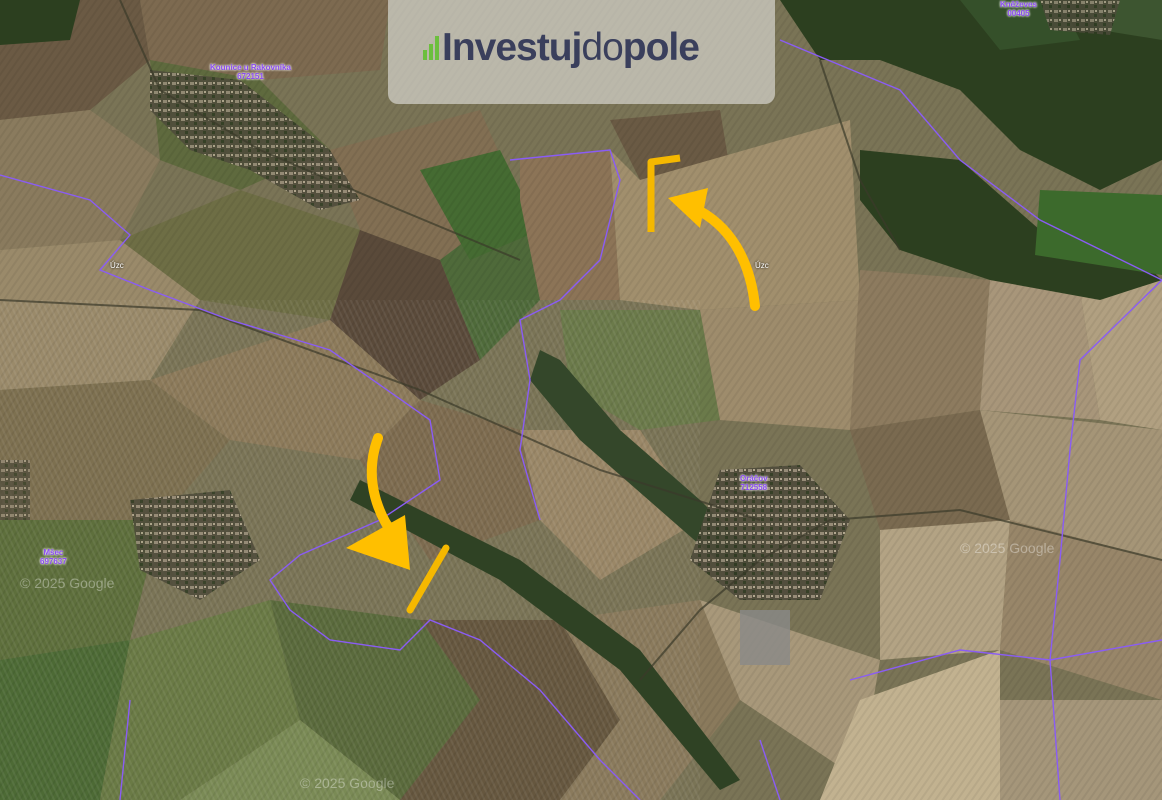  What do you see at coordinates (431, 48) in the screenshot?
I see `logo-icon` at bounding box center [431, 48].